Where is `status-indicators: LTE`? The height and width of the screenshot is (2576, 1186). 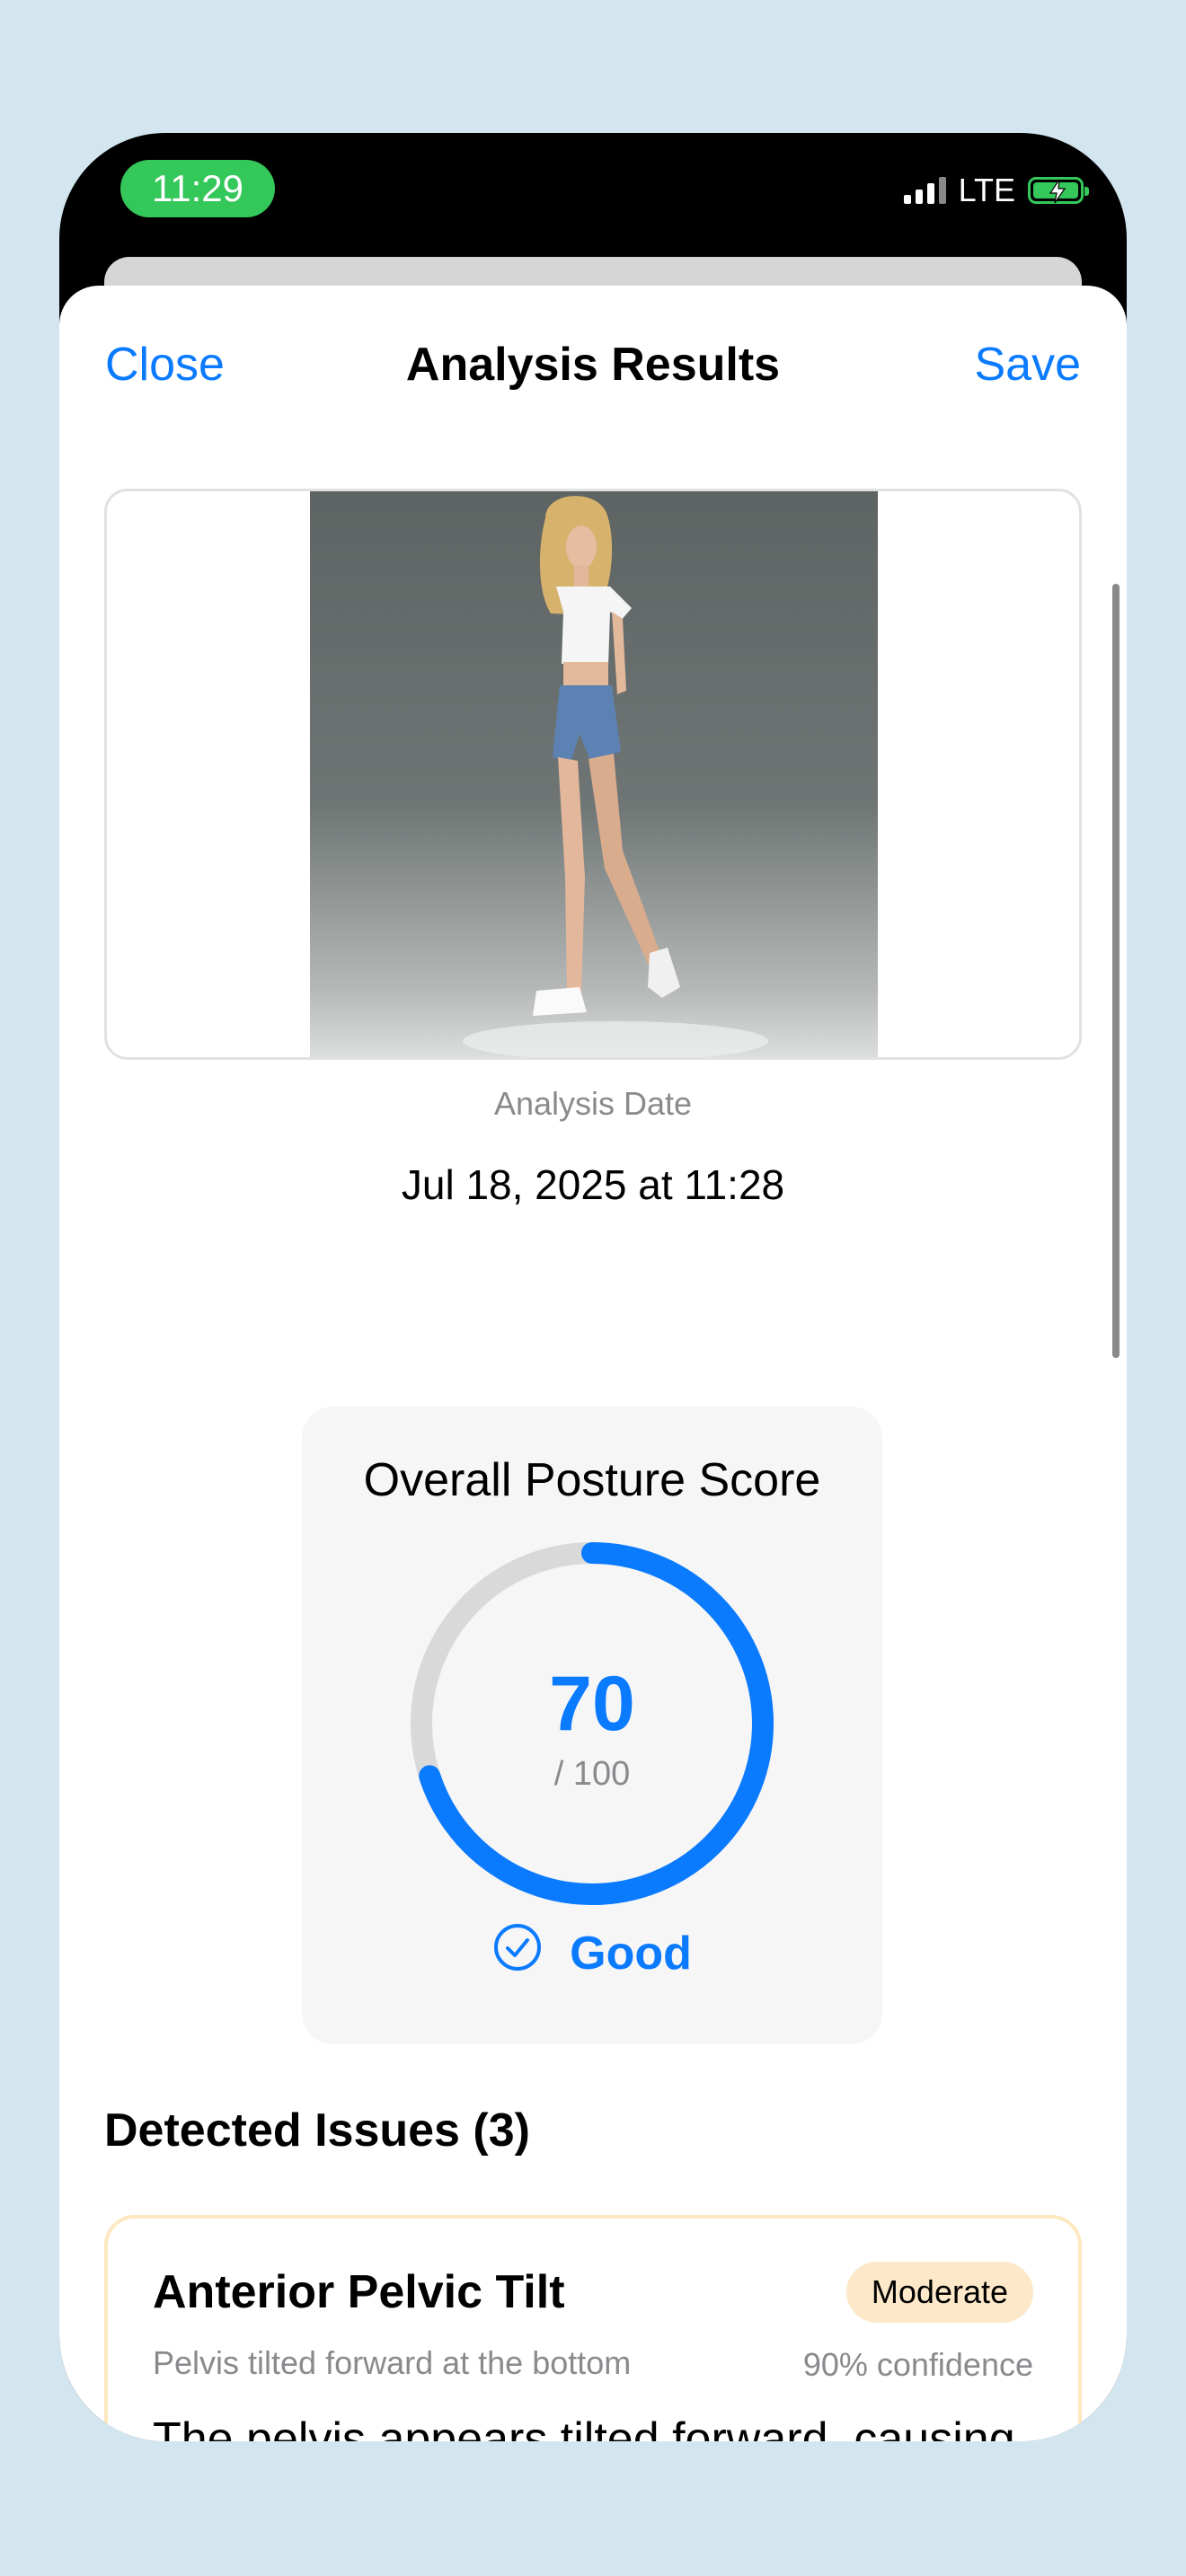 status-indicators: LTE is located at coordinates (996, 190).